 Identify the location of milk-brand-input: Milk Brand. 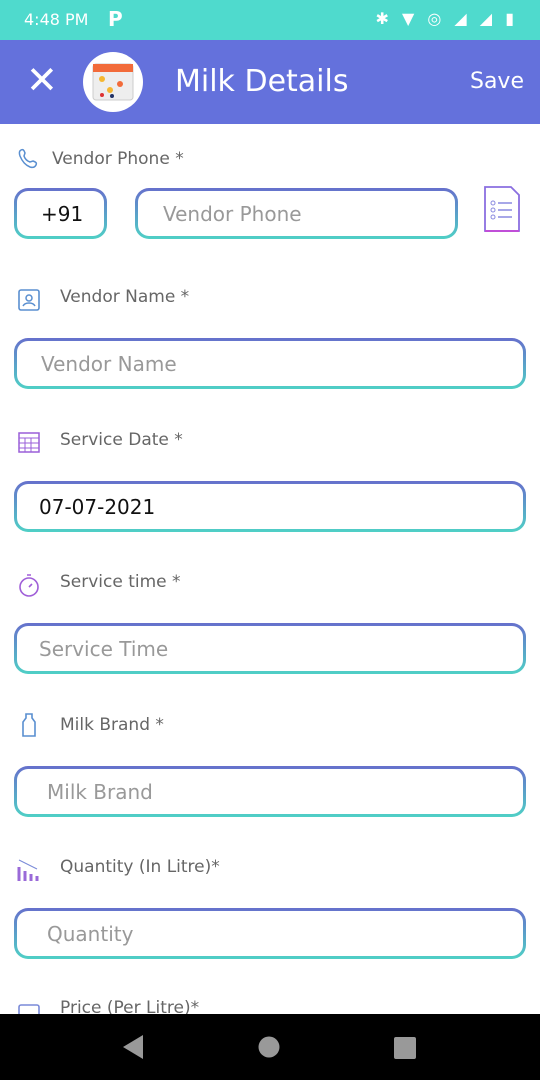
(270, 791).